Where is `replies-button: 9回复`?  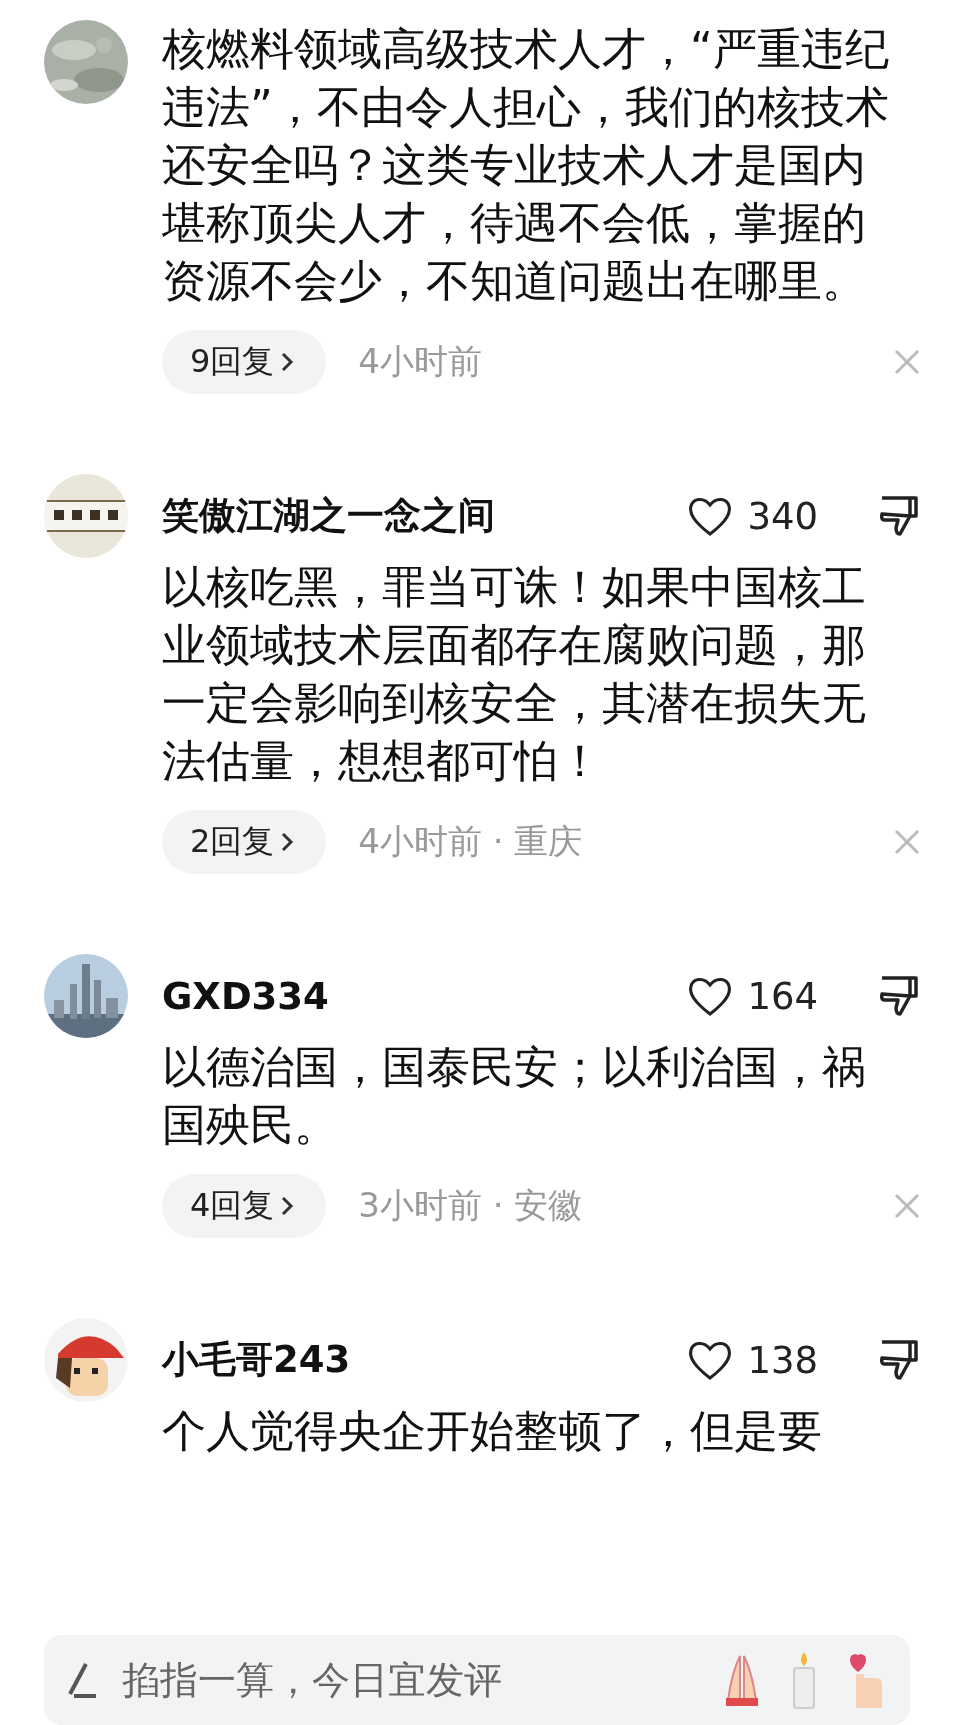
replies-button: 9回复 is located at coordinates (244, 362).